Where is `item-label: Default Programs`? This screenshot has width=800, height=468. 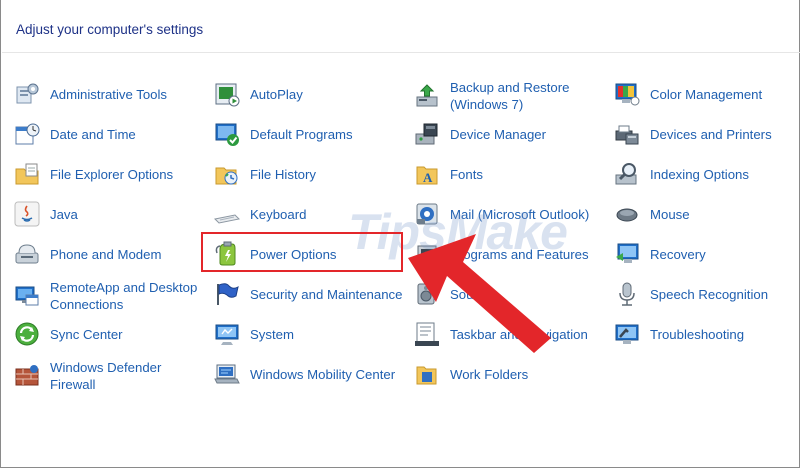
item-label: Default Programs is located at coordinates (301, 134).